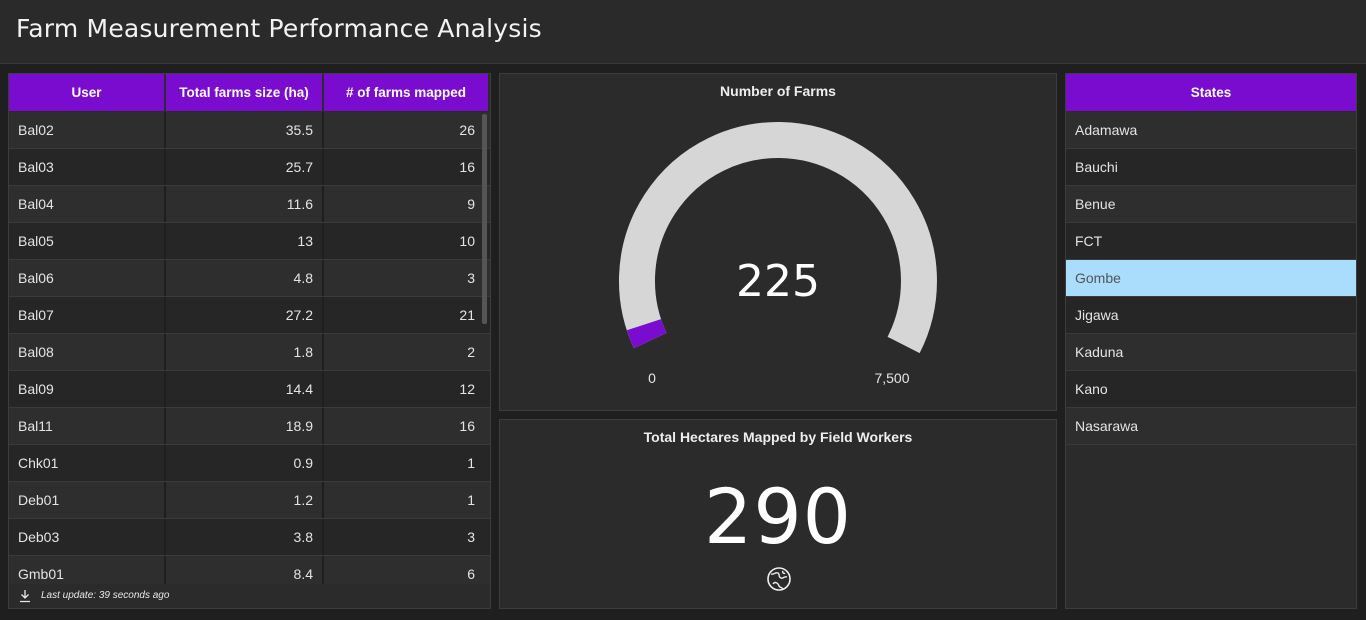  What do you see at coordinates (471, 352) in the screenshot?
I see `cell-farms-mapped: 2` at bounding box center [471, 352].